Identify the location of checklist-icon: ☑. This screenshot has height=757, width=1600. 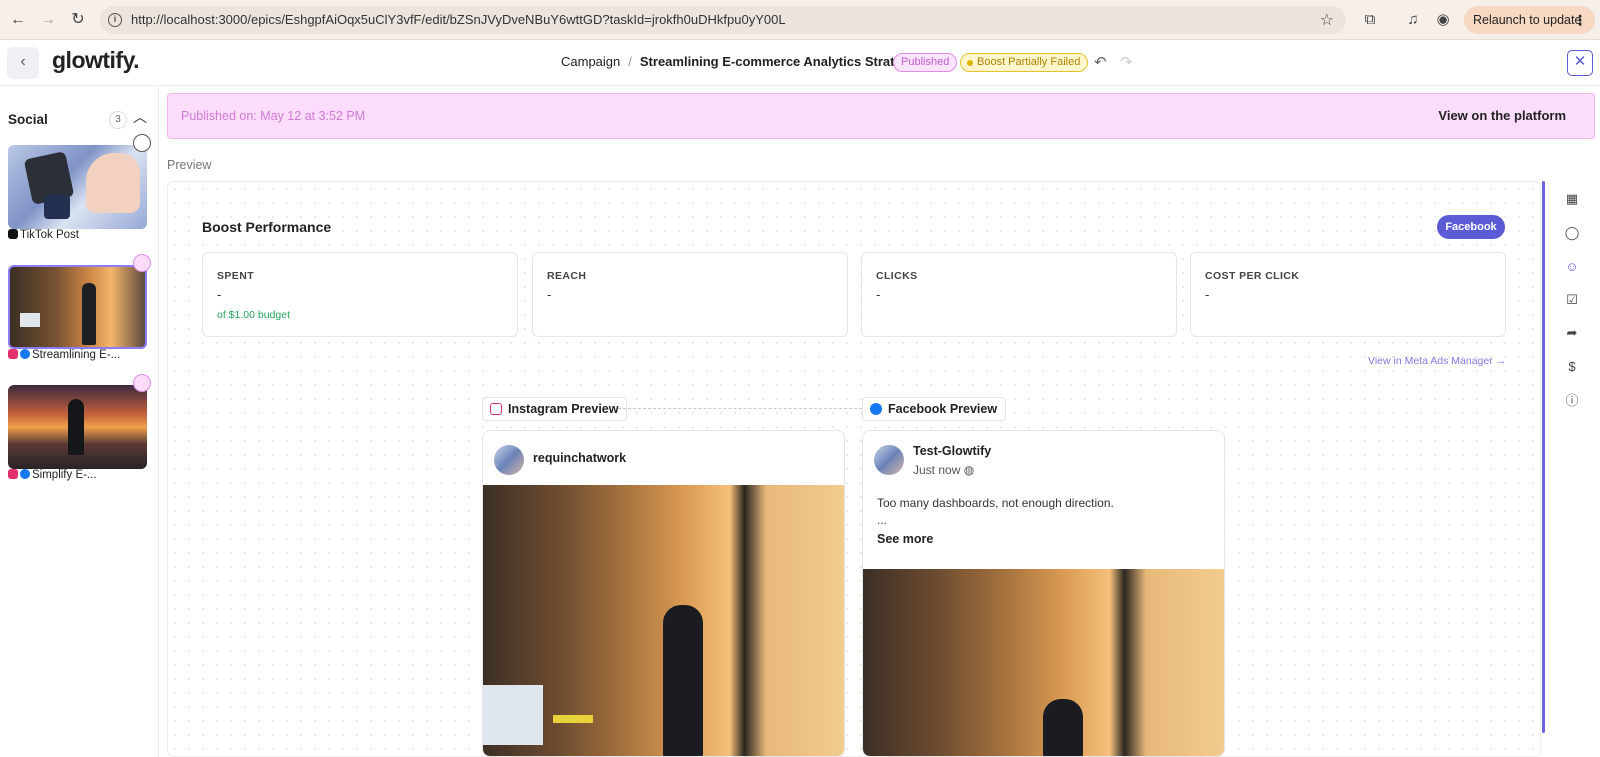
(1572, 300).